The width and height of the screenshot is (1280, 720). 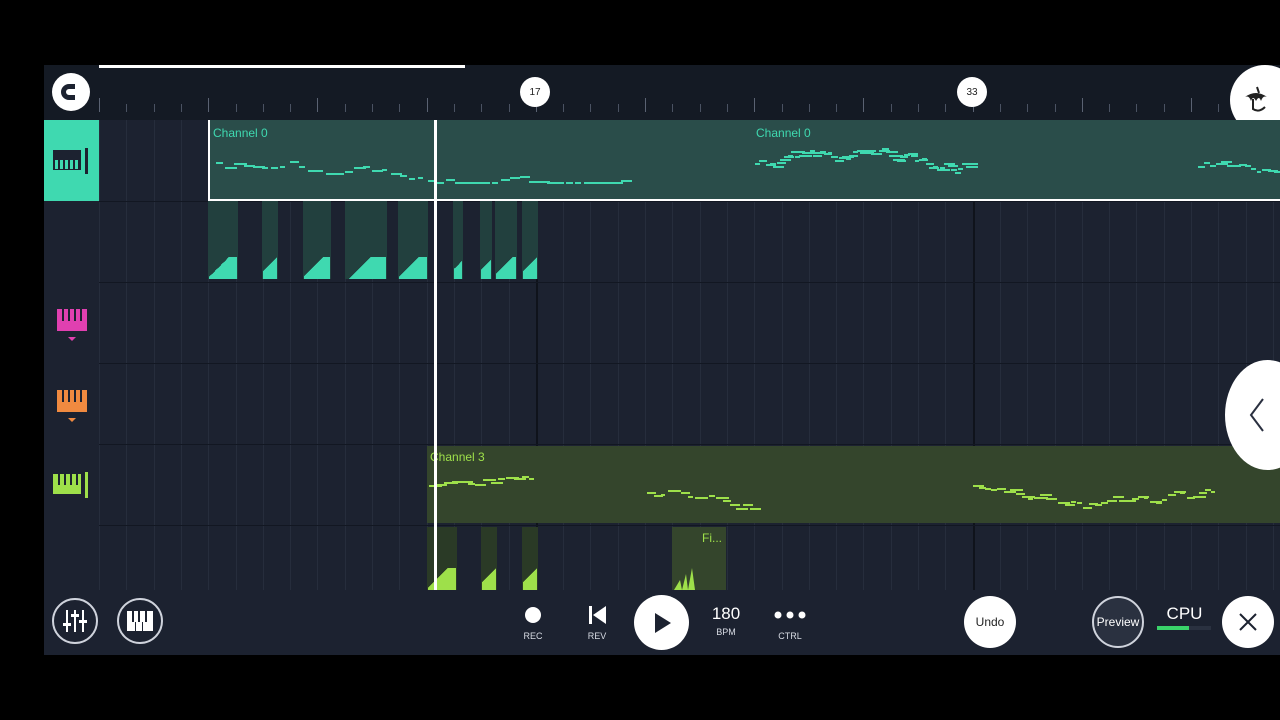 I want to click on close-button, so click(x=1248, y=622).